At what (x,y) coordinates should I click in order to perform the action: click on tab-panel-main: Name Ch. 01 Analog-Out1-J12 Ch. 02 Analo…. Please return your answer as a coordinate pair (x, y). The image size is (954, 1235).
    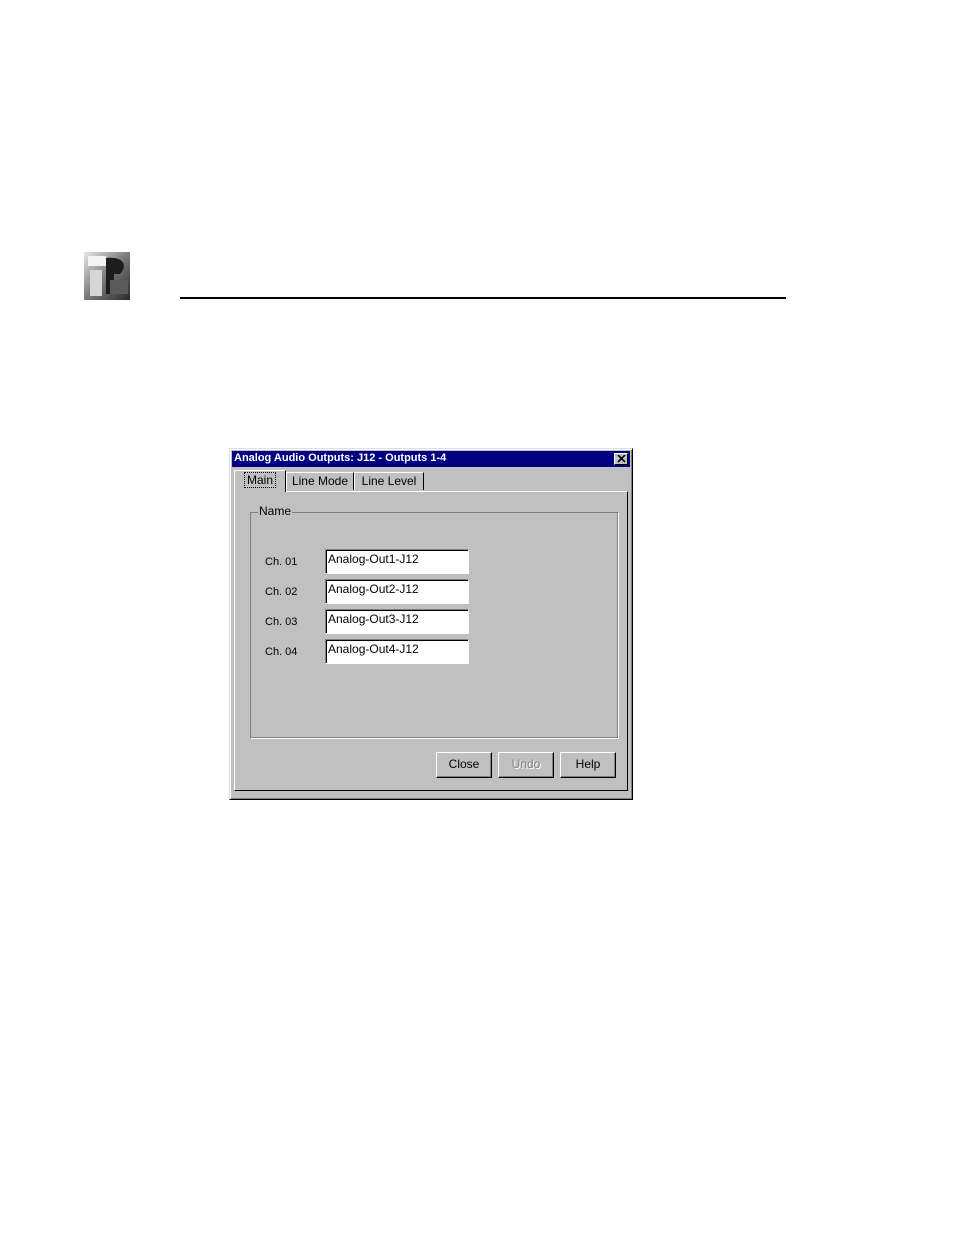
    Looking at the image, I should click on (431, 641).